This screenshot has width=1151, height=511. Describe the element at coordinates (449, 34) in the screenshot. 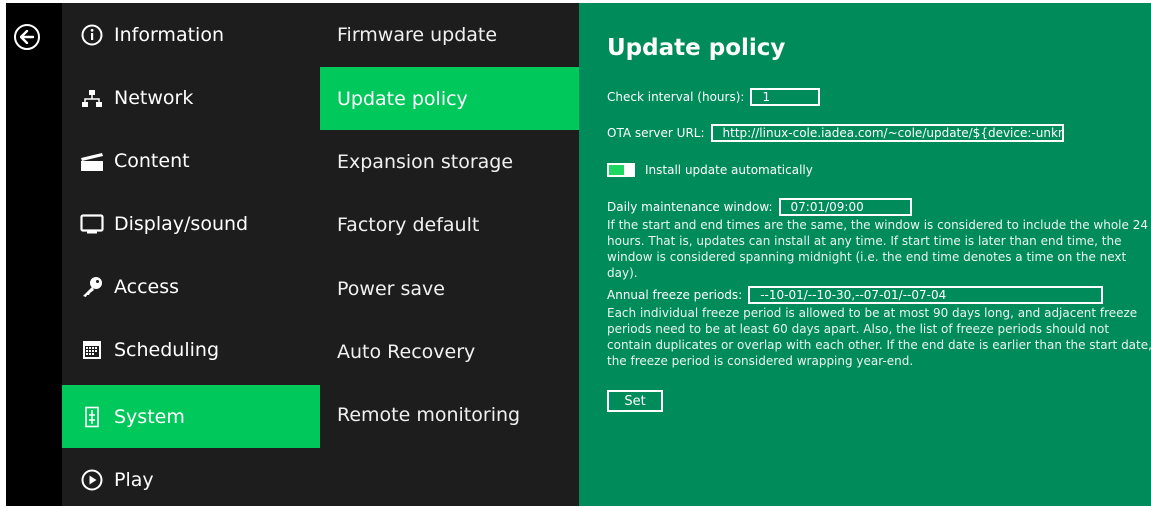

I see `submenu-item-firmware-update: Firmware update` at that location.